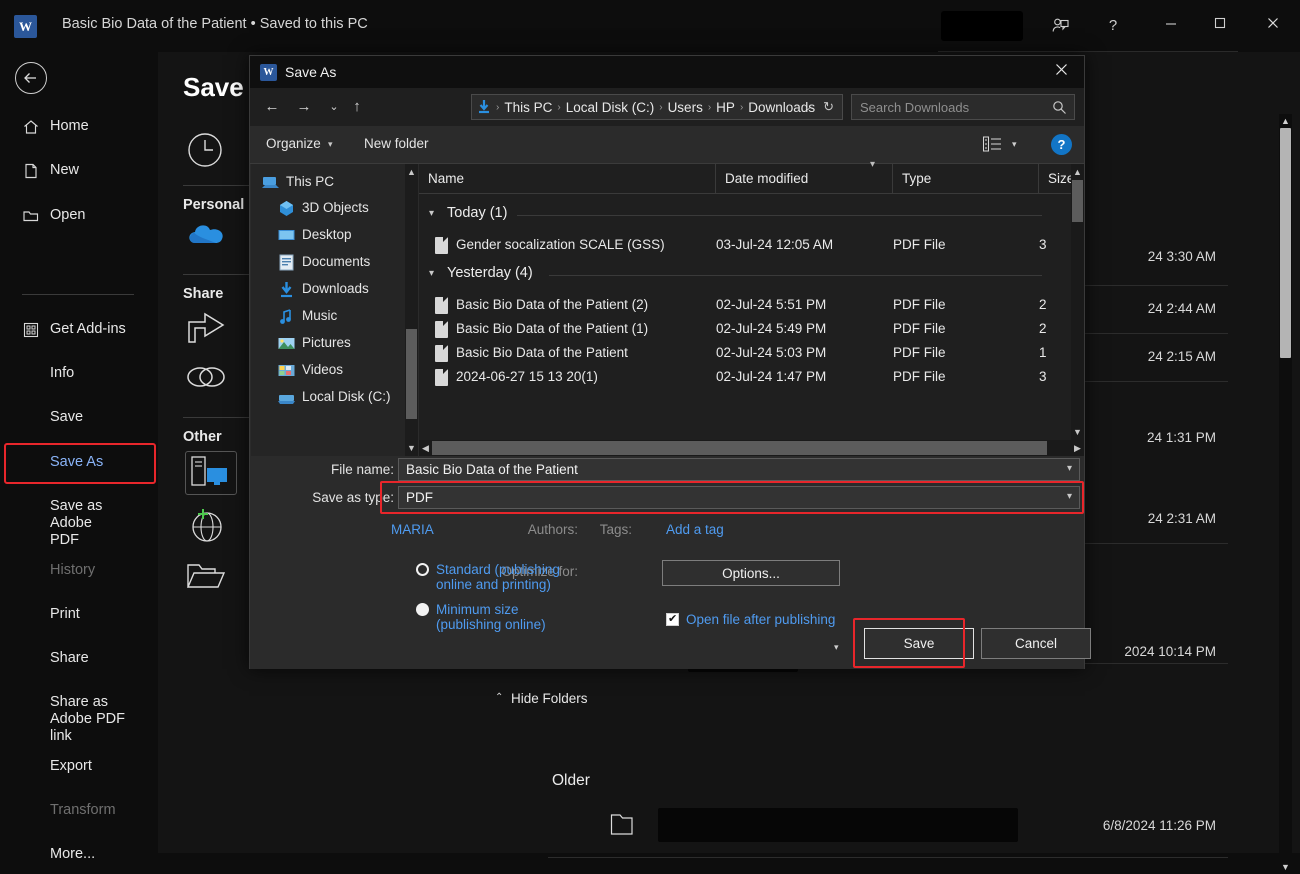  What do you see at coordinates (304, 107) in the screenshot?
I see `nav-forward-button: →` at bounding box center [304, 107].